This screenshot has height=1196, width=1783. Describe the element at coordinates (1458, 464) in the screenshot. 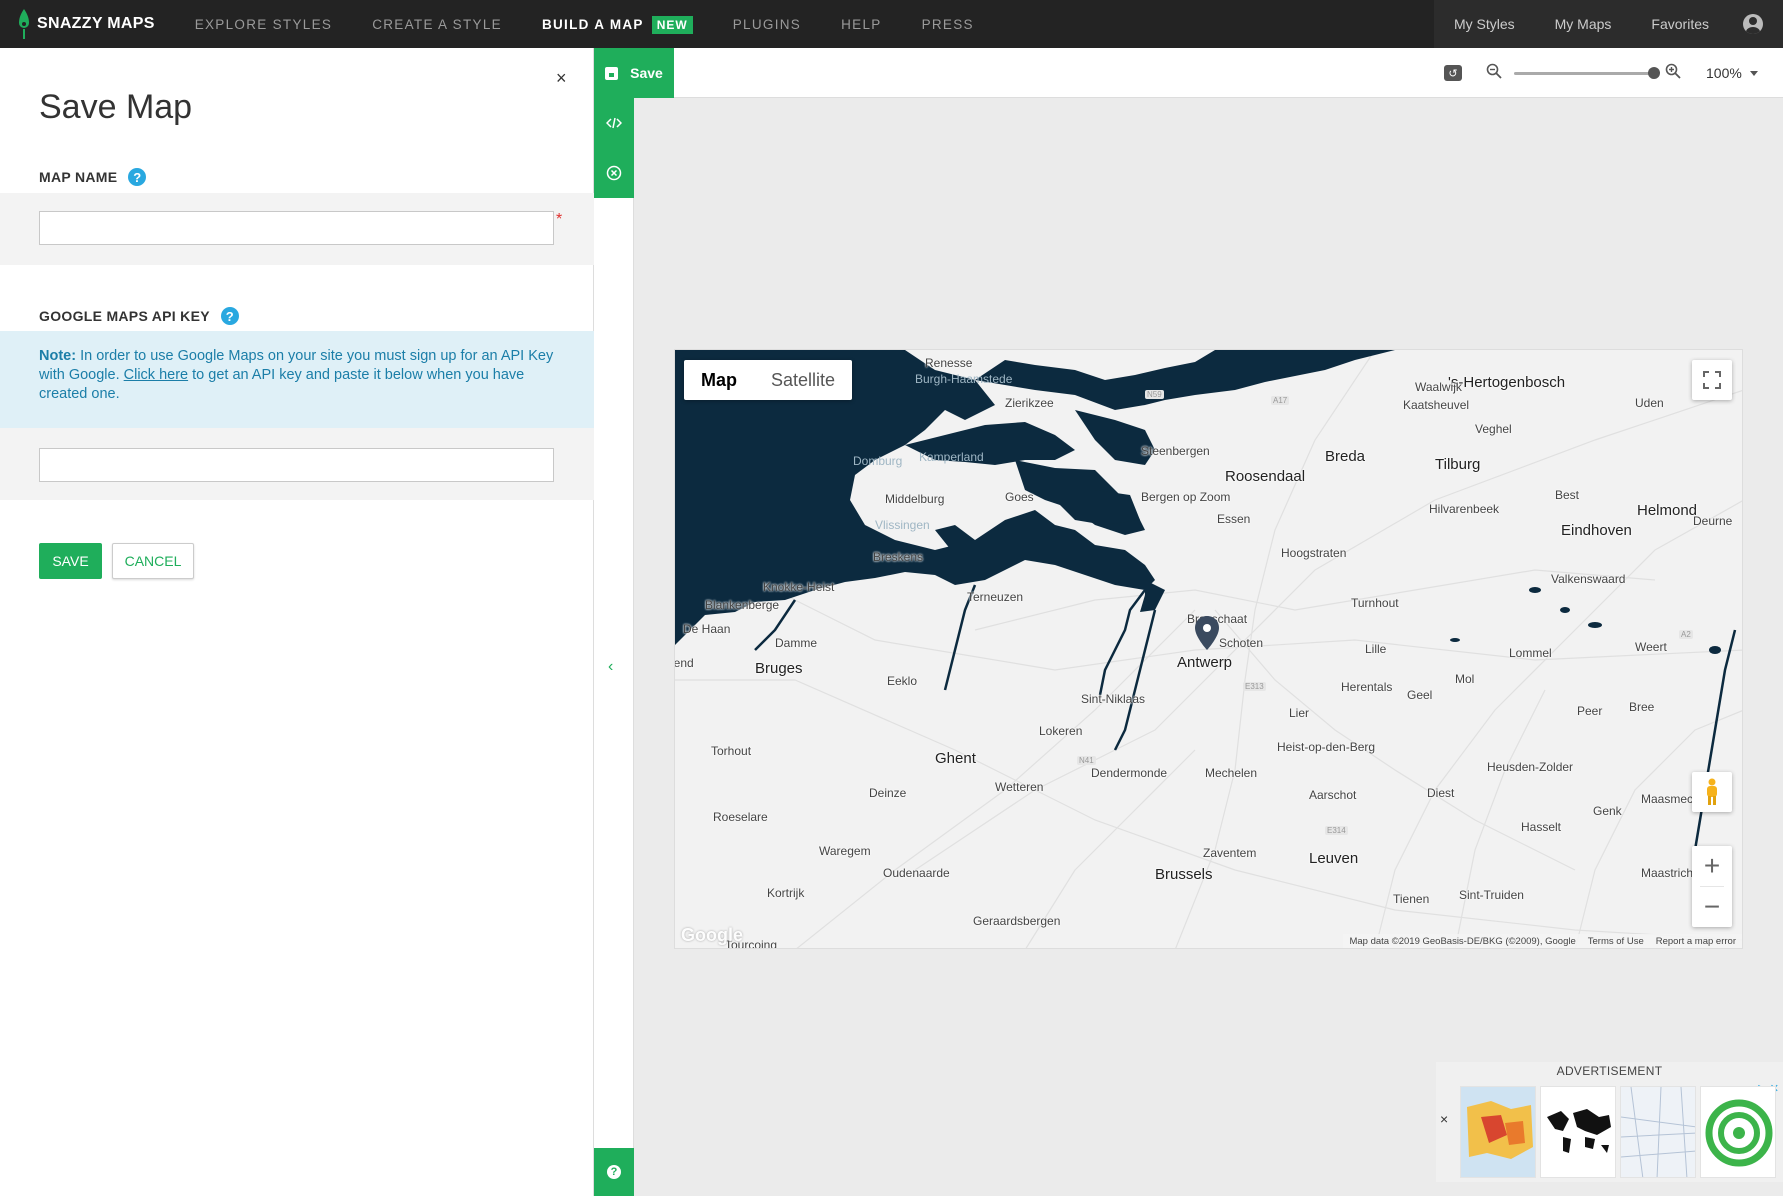

I see `map-place-label: Tilburg` at that location.